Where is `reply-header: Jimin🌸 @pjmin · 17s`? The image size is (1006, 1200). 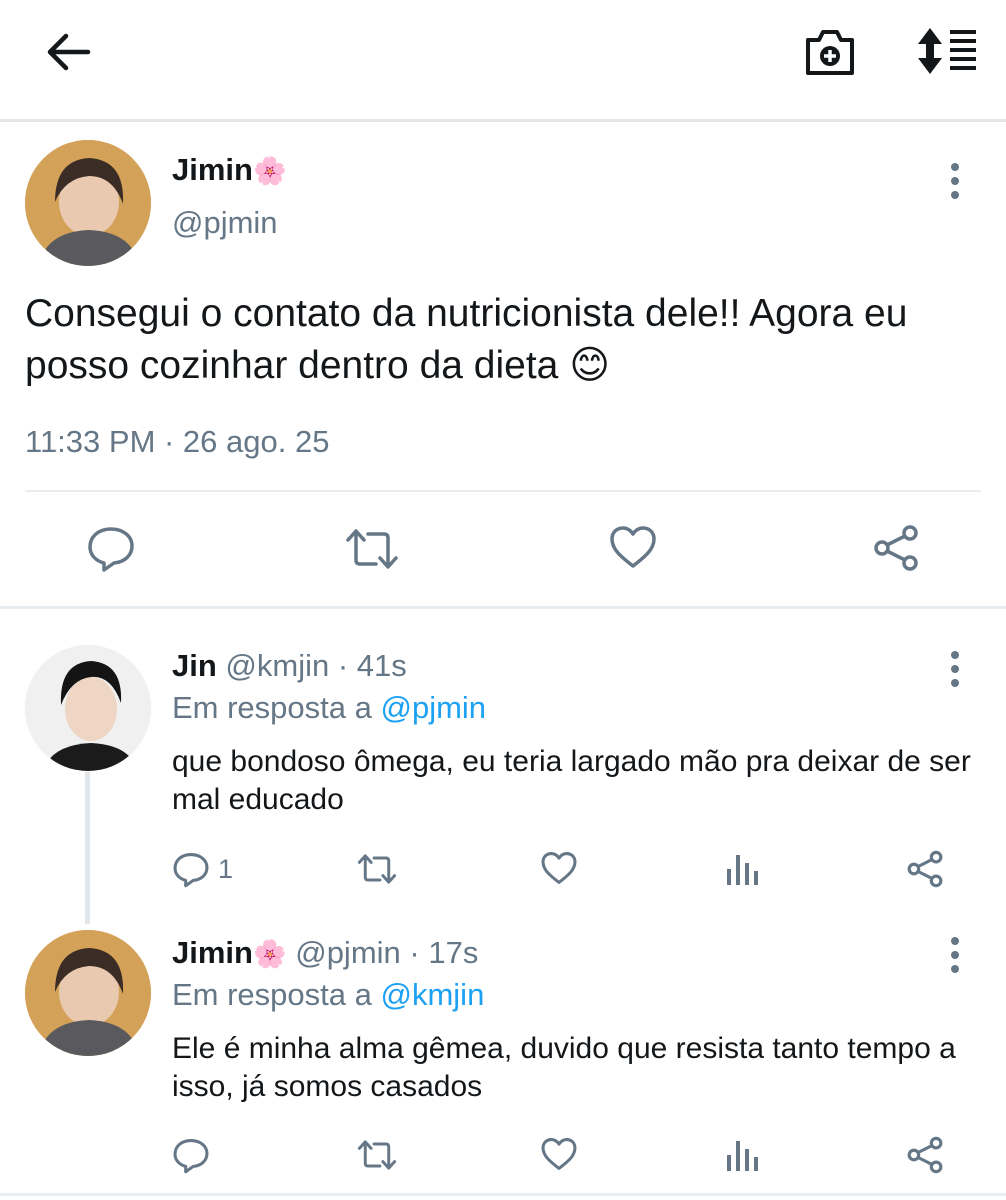 reply-header: Jimin🌸 @pjmin · 17s is located at coordinates (325, 953).